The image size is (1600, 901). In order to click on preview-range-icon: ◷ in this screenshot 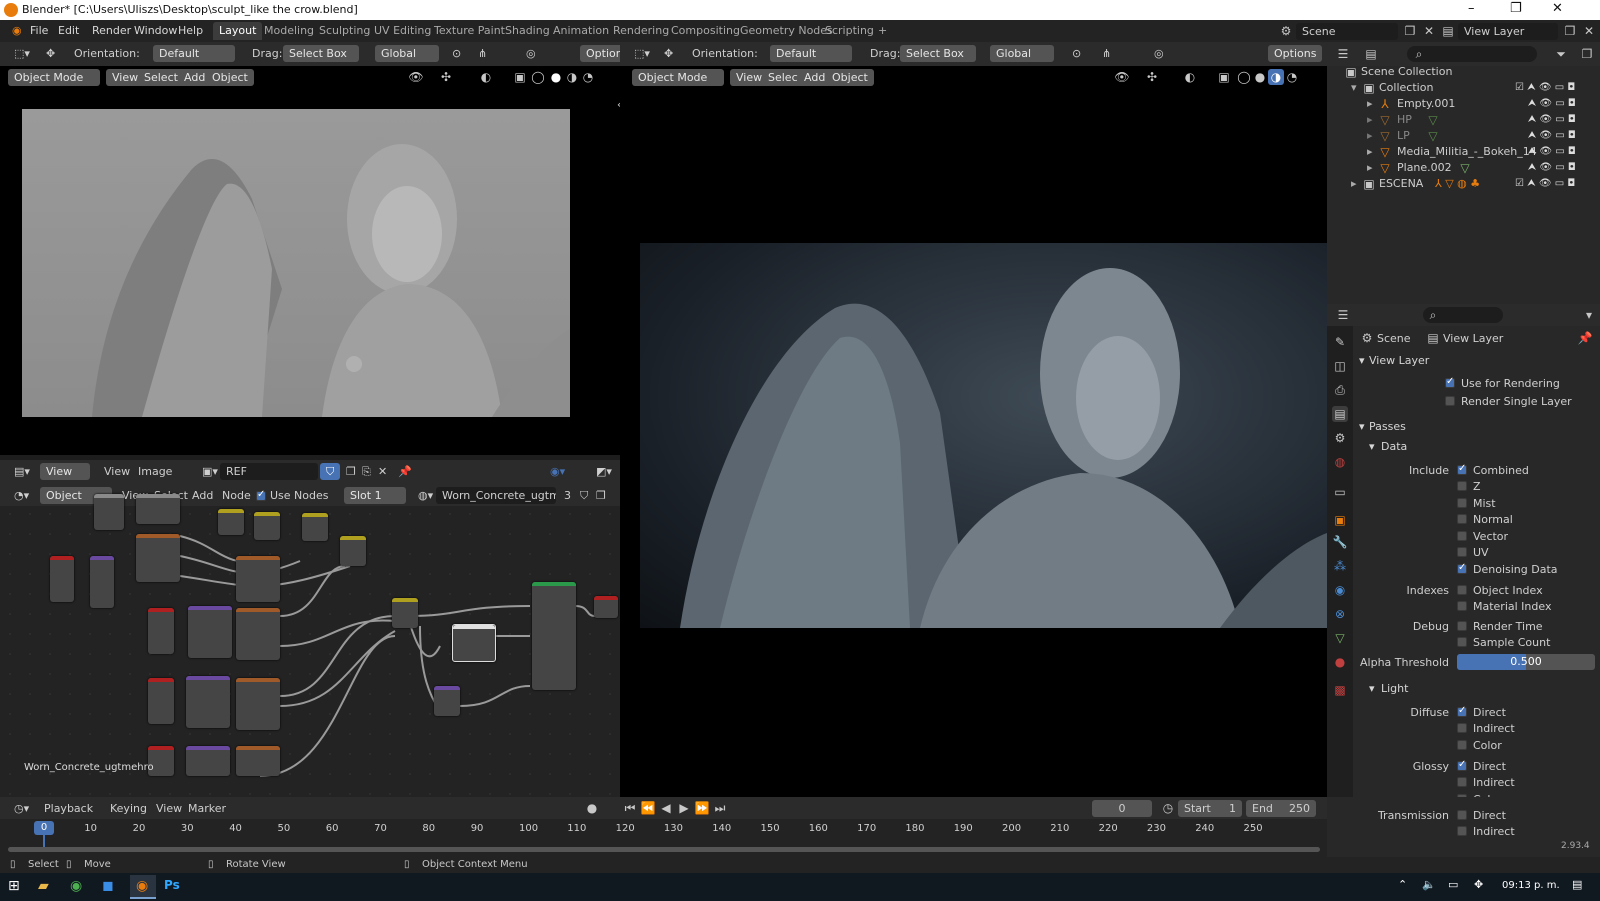, I will do `click(1168, 808)`.